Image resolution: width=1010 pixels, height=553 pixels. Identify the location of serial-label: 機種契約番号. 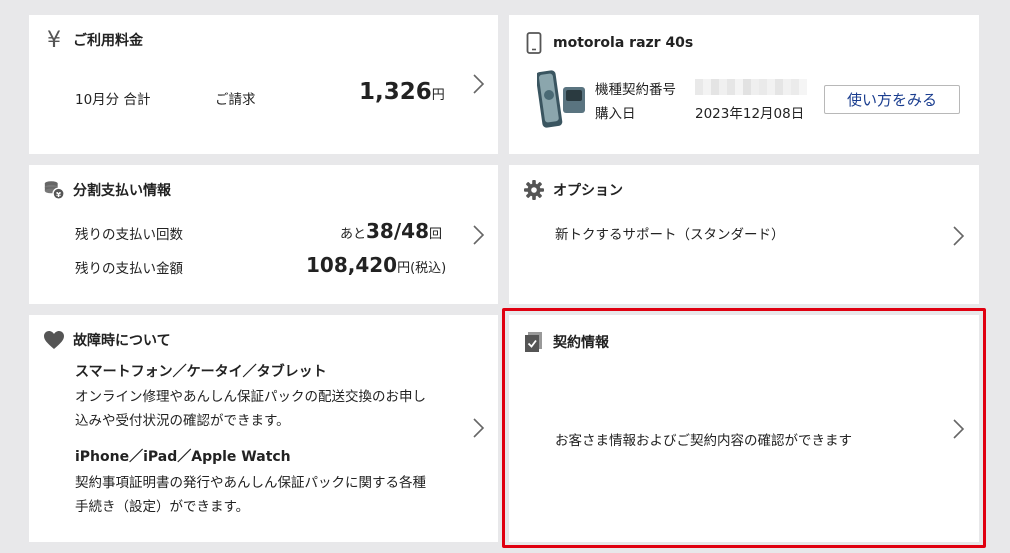
(635, 90).